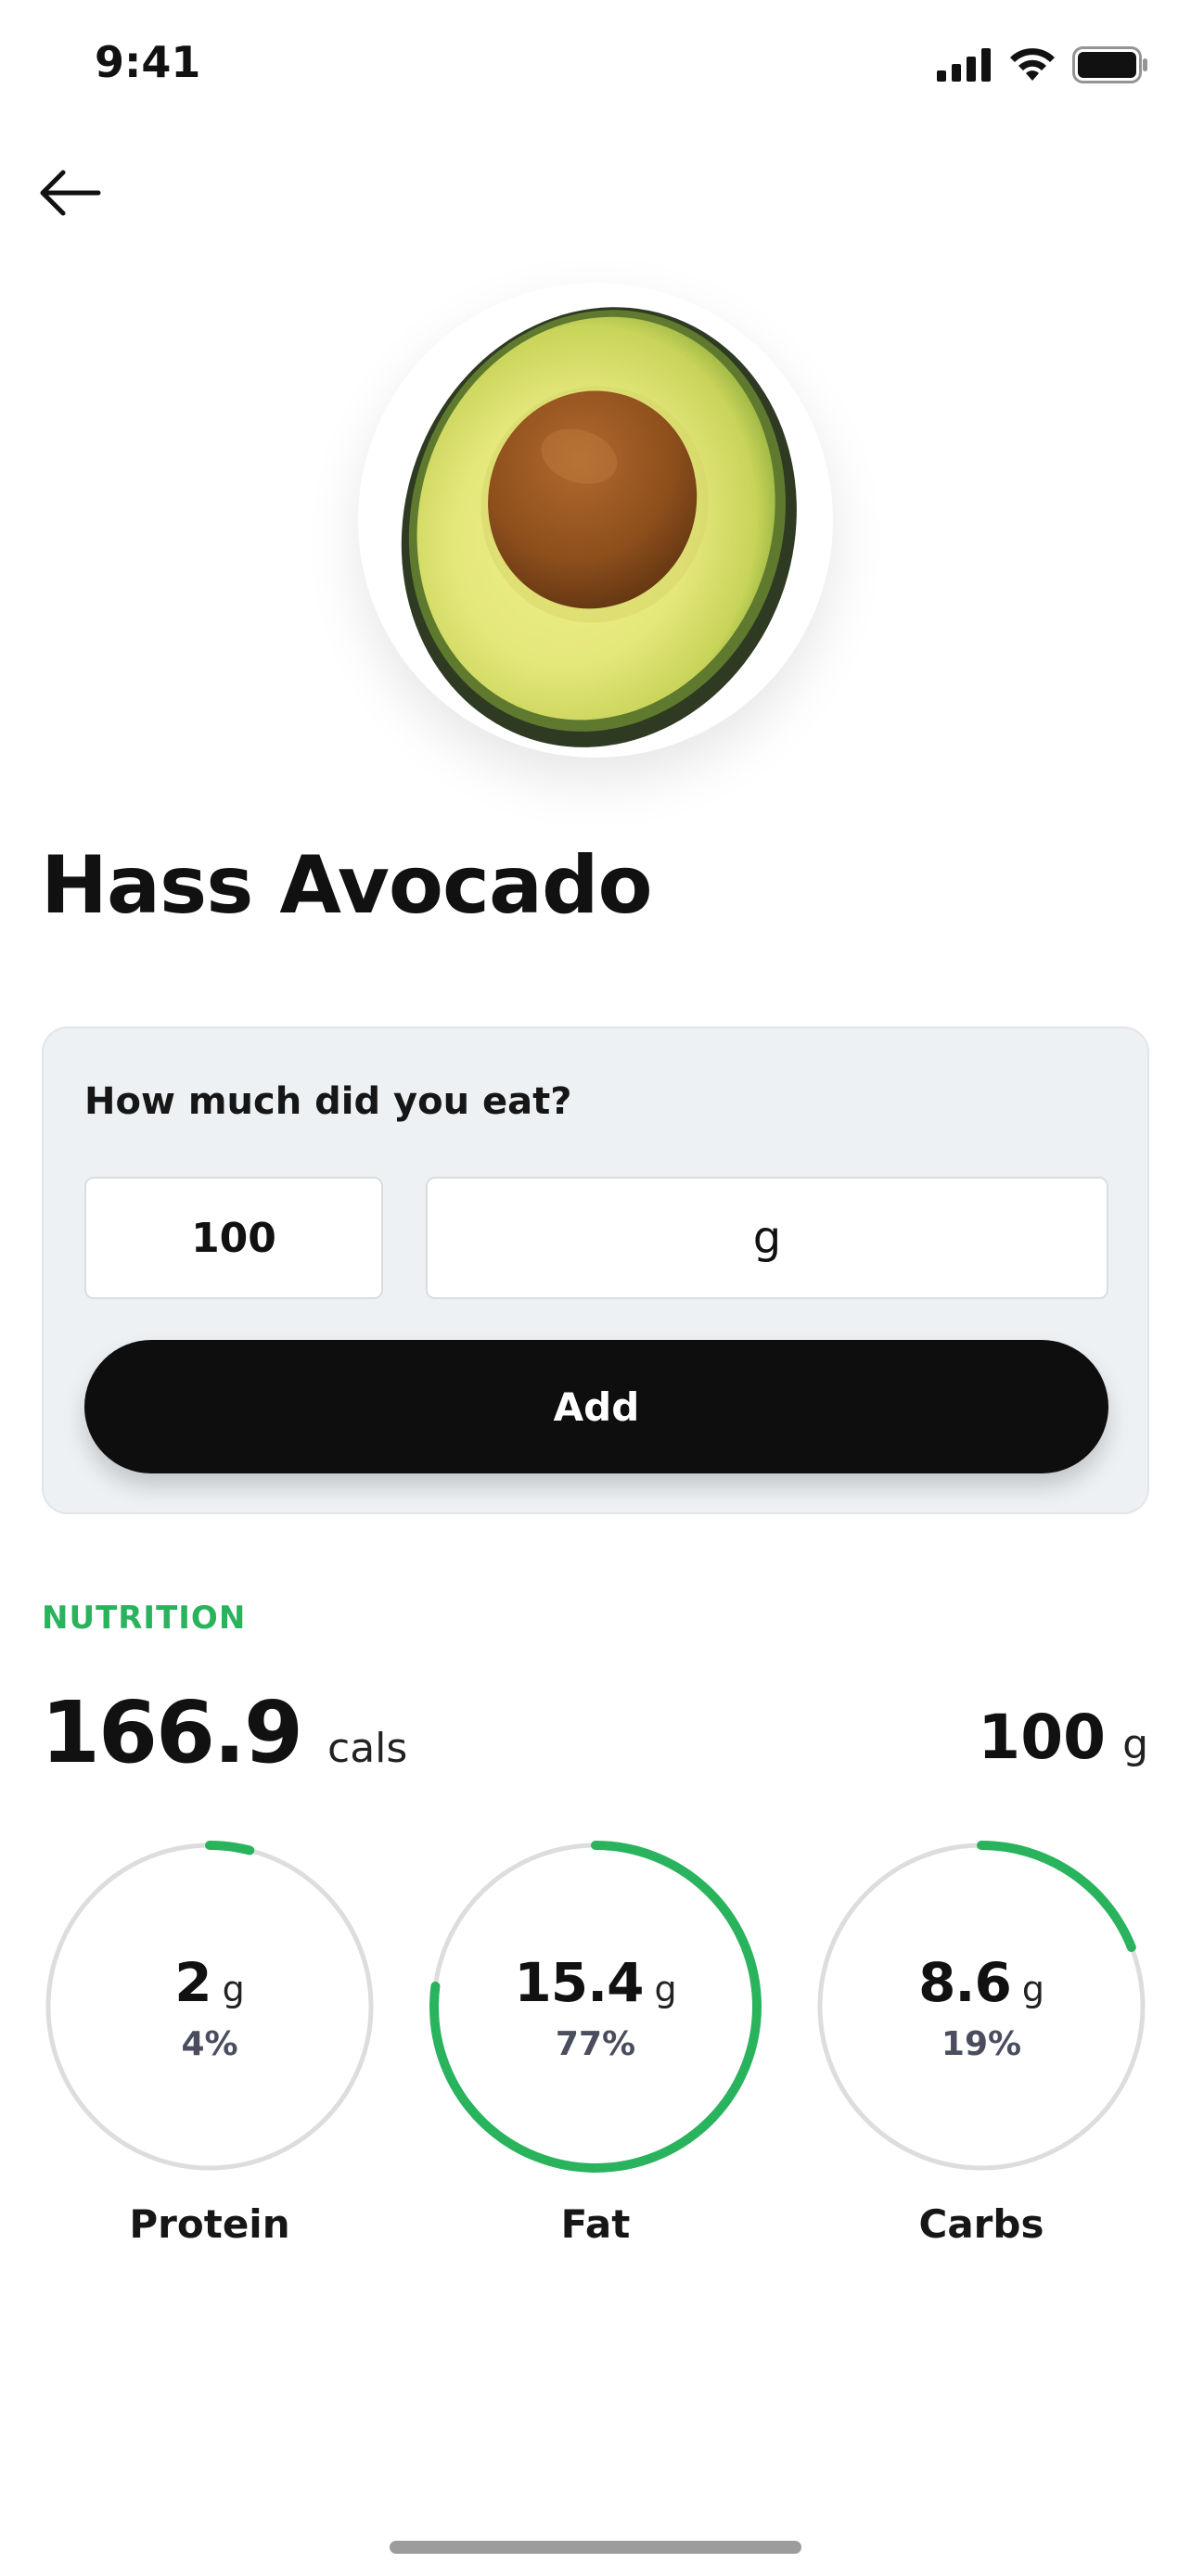  Describe the element at coordinates (233, 1989) in the screenshot. I see `protein-unit: g` at that location.